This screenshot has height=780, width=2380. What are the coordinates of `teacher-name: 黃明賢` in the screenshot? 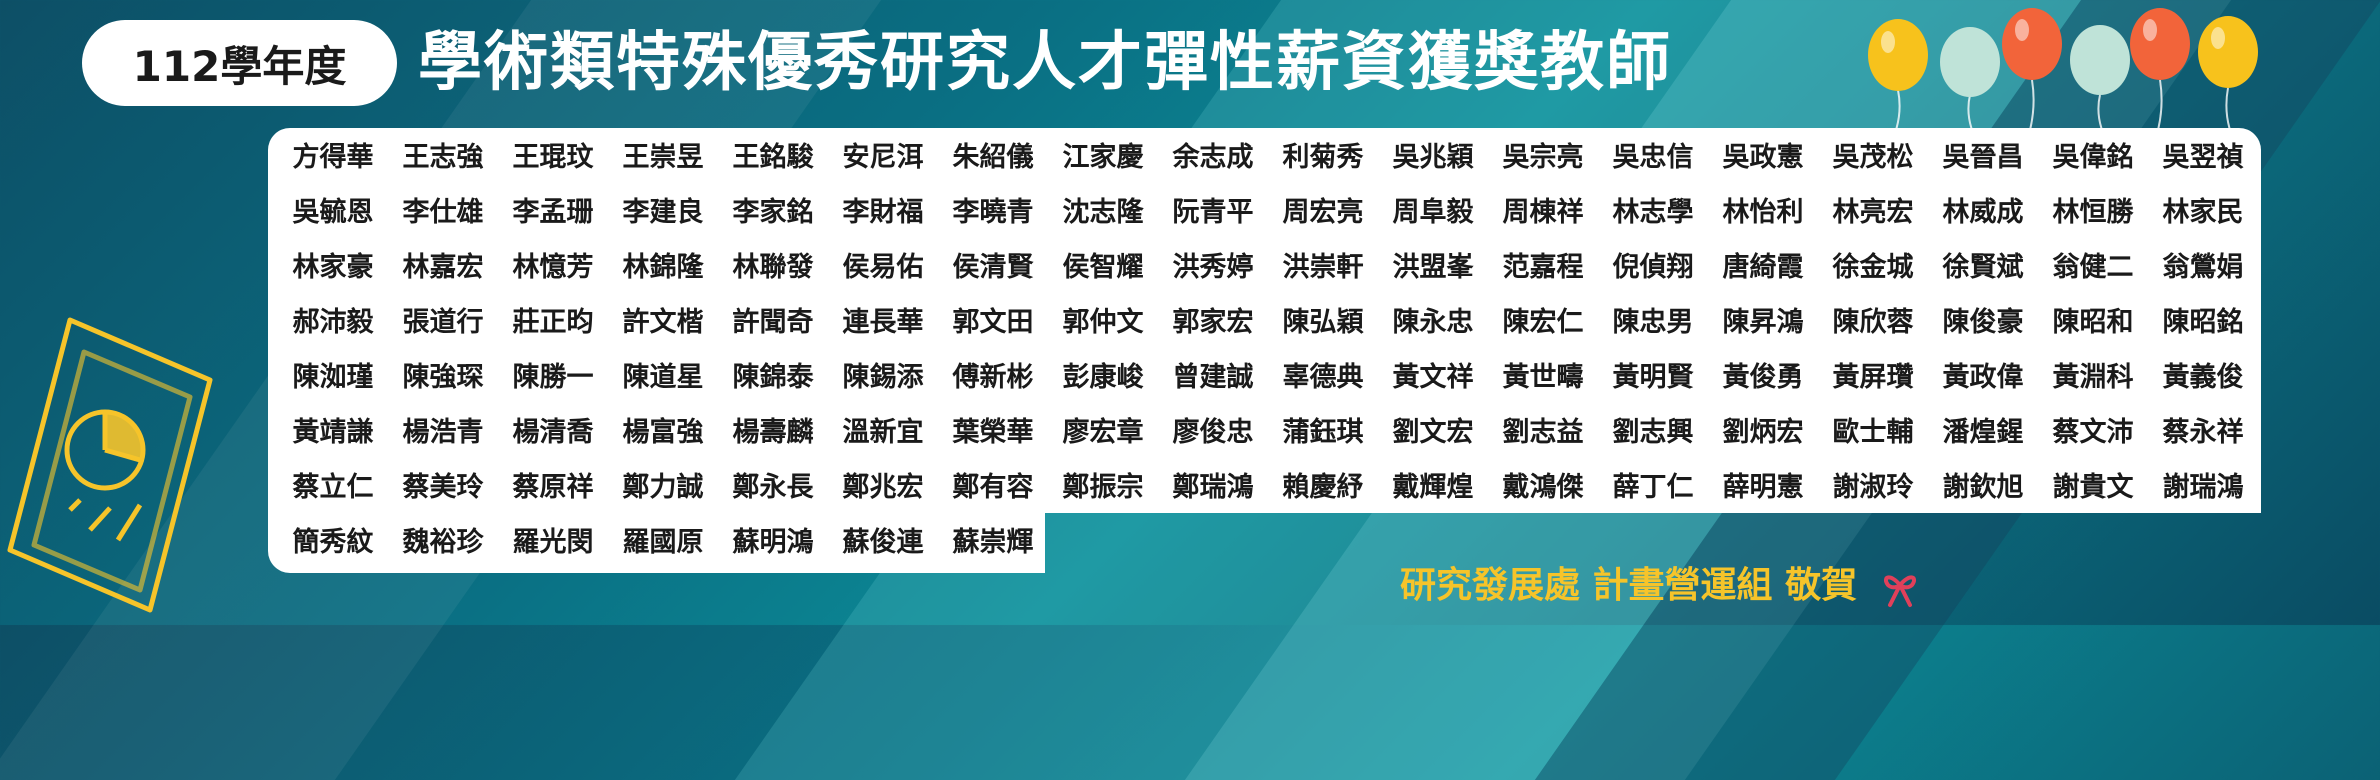 It's located at (1653, 377).